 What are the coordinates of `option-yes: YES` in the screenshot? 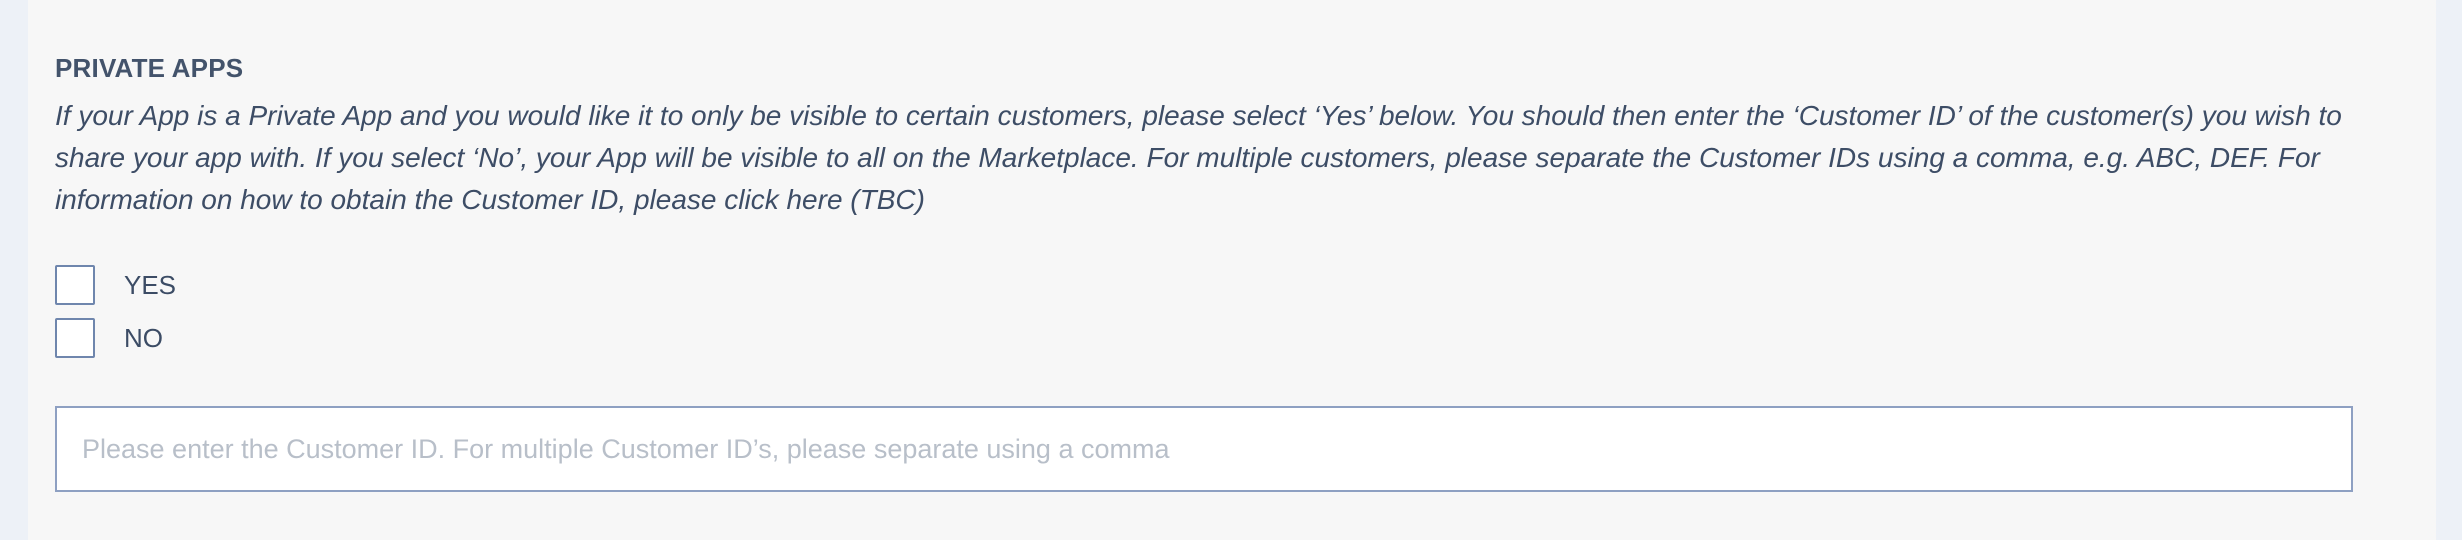 It's located at (115, 285).